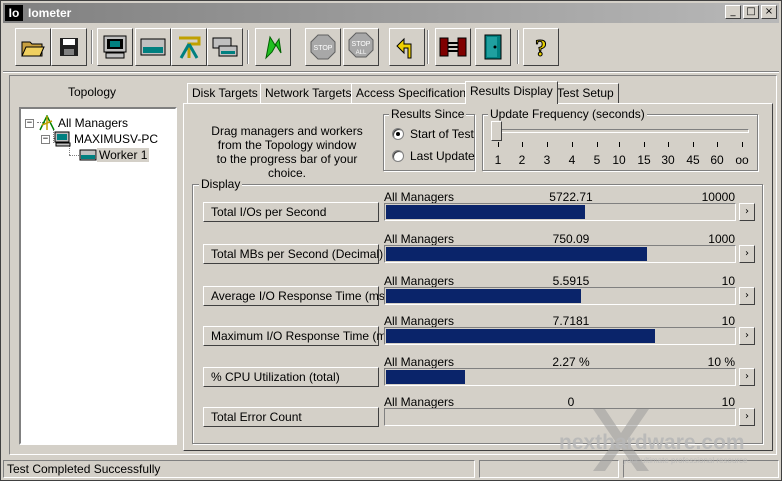 This screenshot has width=782, height=481. What do you see at coordinates (721, 362) in the screenshot?
I see `row-max-value: 10 %` at bounding box center [721, 362].